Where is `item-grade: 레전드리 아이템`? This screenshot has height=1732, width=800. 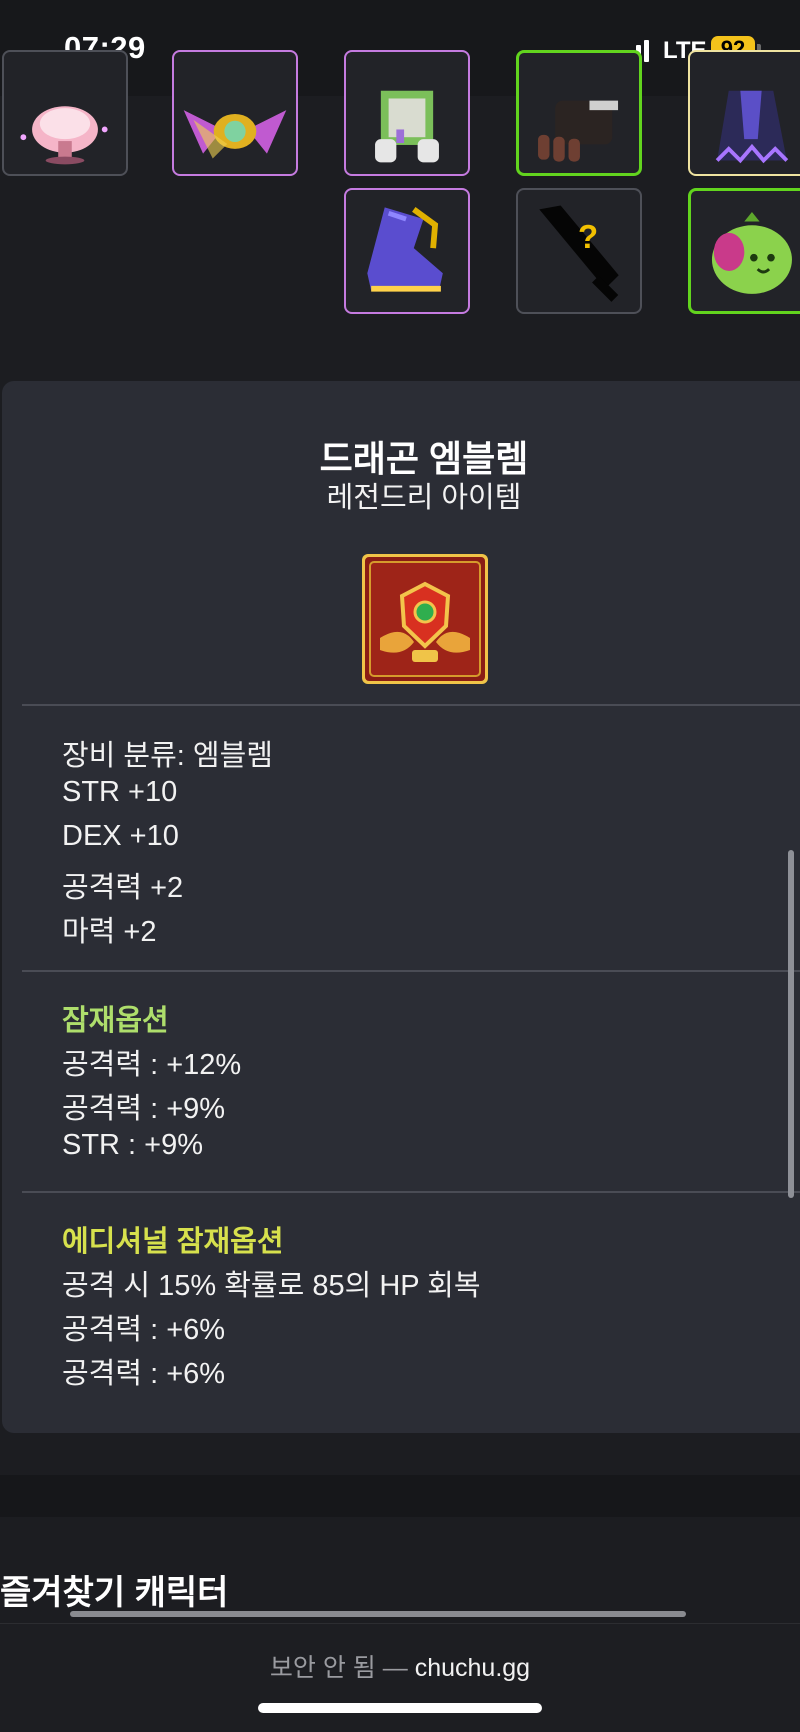
item-grade: 레전드리 아이템 is located at coordinates (424, 498).